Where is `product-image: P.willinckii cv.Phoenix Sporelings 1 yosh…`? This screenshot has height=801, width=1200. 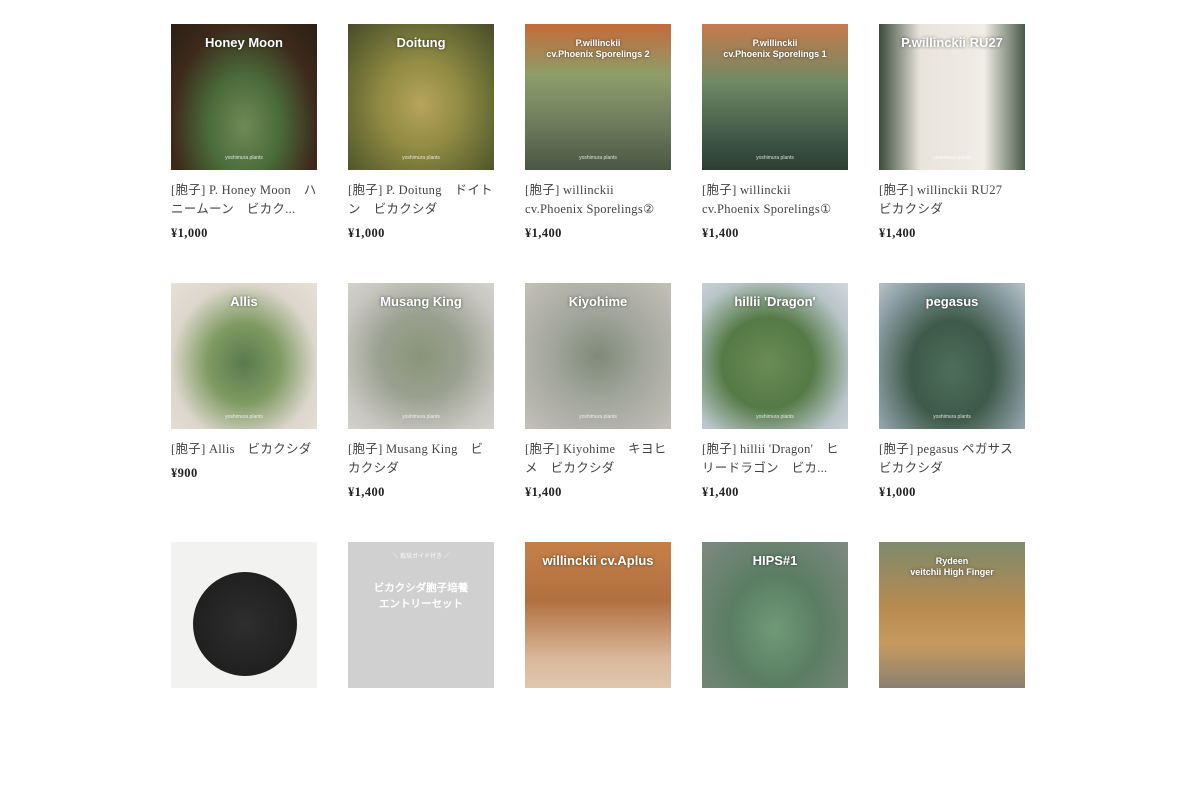
product-image: P.willinckii cv.Phoenix Sporelings 1 yosh… is located at coordinates (775, 97).